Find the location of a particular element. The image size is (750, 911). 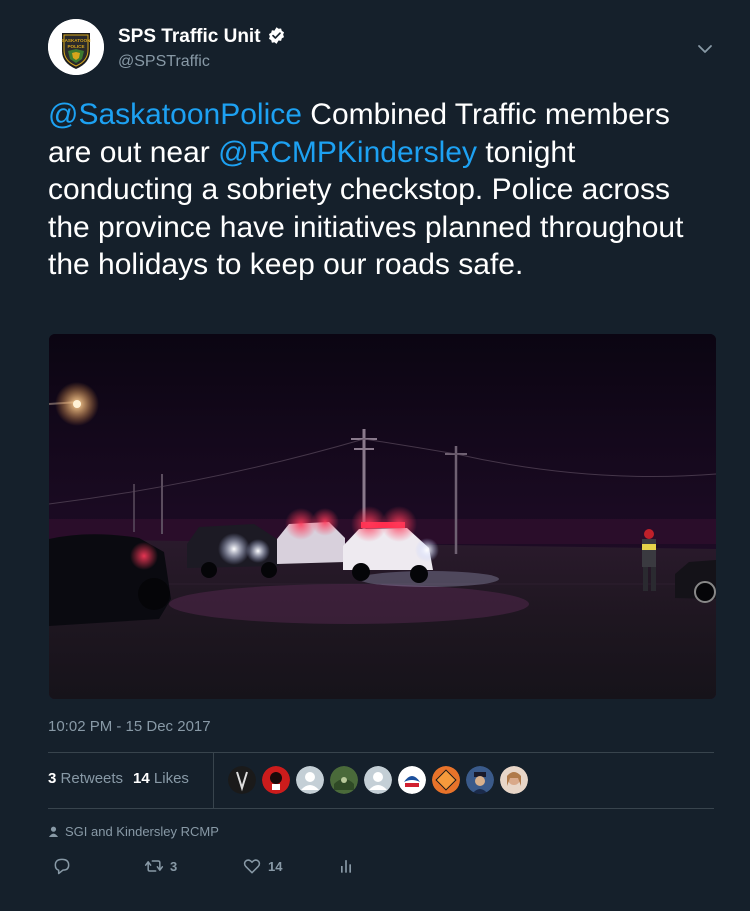

reply-icon is located at coordinates (62, 866).